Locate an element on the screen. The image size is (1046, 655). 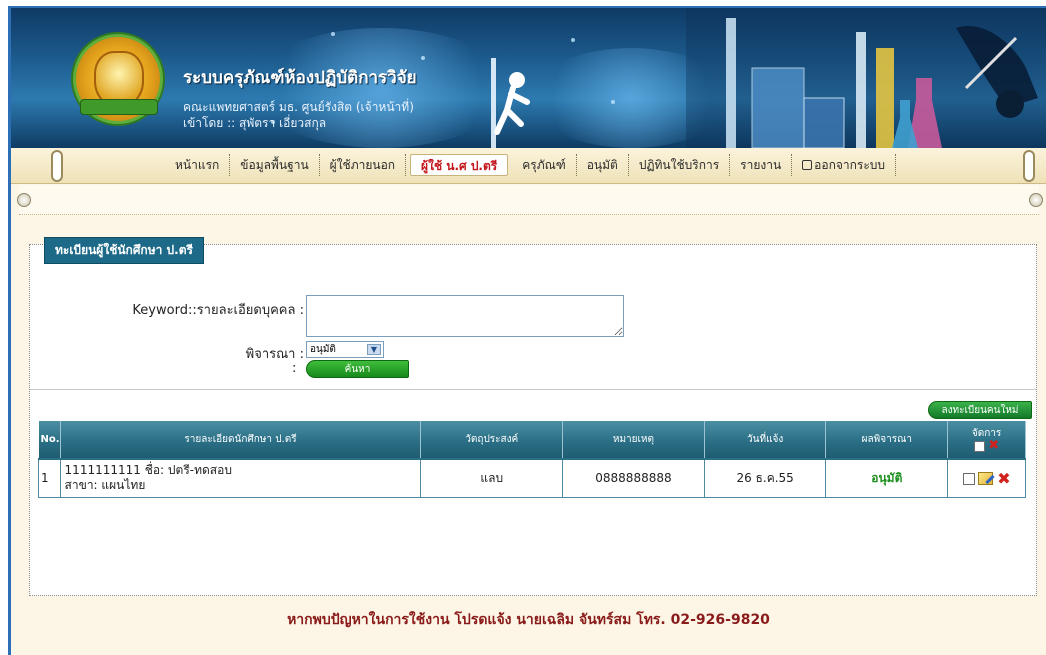
nav-item-logout: ออกจากระบบ is located at coordinates (844, 165).